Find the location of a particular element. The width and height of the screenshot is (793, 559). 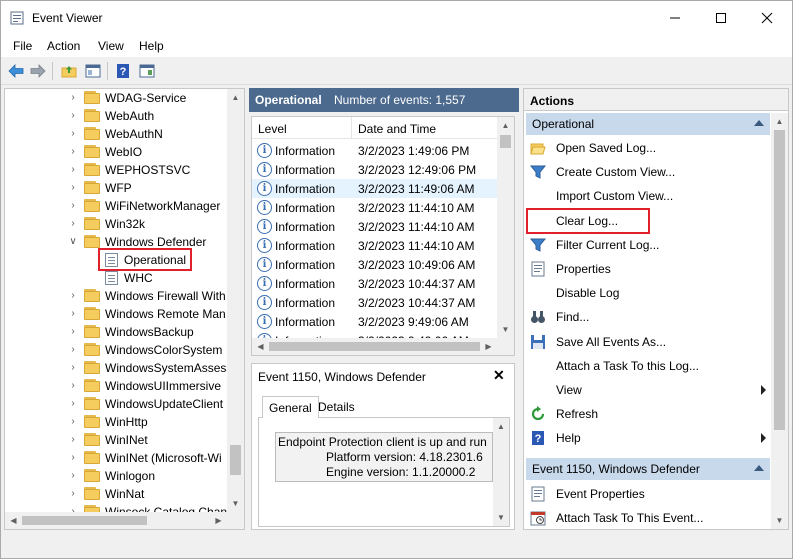

event-row: iInformation 3/2/2023 9:49:06 AM is located at coordinates (374, 321).